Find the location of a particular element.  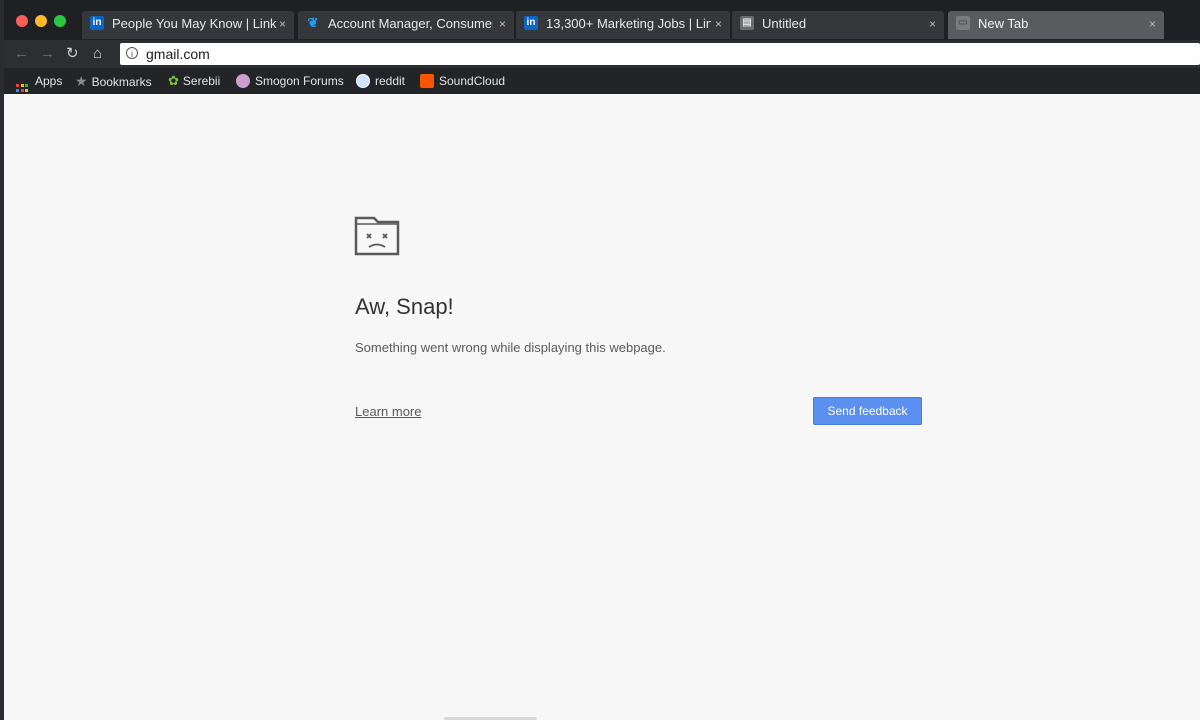

address-url: gmail.com is located at coordinates (178, 54).